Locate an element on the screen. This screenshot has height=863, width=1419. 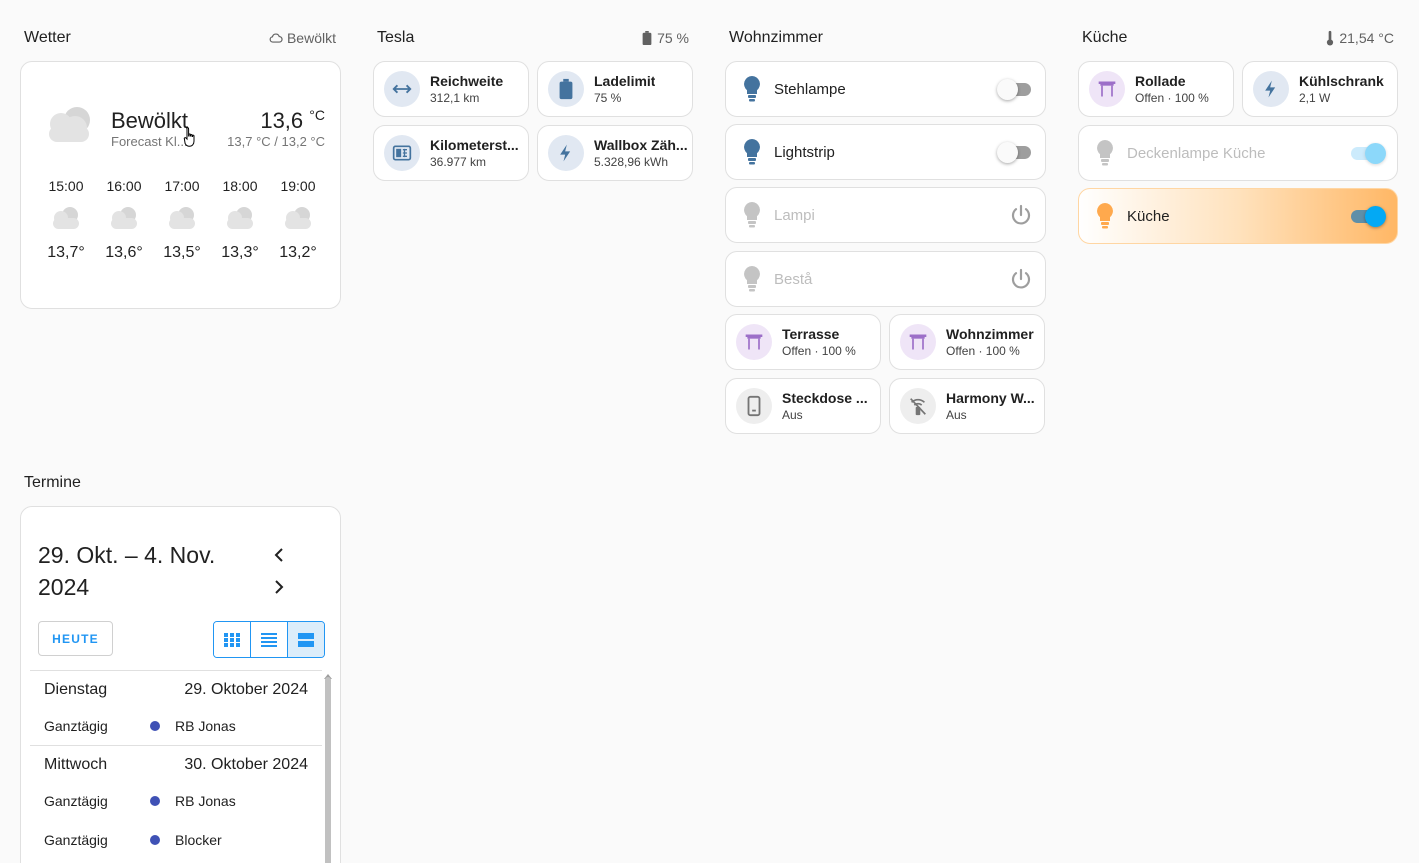
light-row-lampi: Lampi is located at coordinates (885, 215).